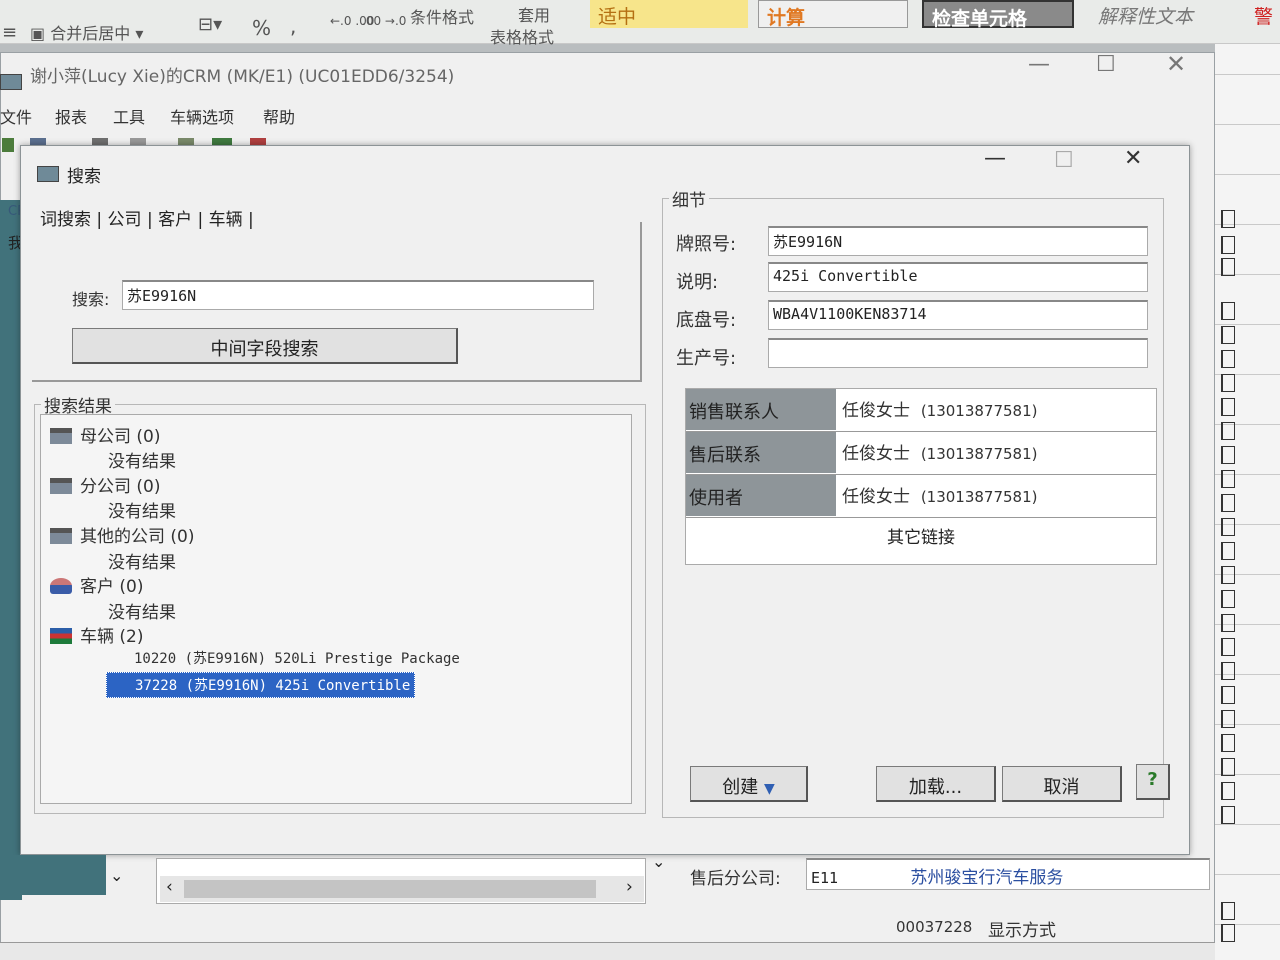 This screenshot has height=960, width=1280. I want to click on vehicle-result-item: 10220 (苏E9916N) 520Li Prestige Package, so click(297, 658).